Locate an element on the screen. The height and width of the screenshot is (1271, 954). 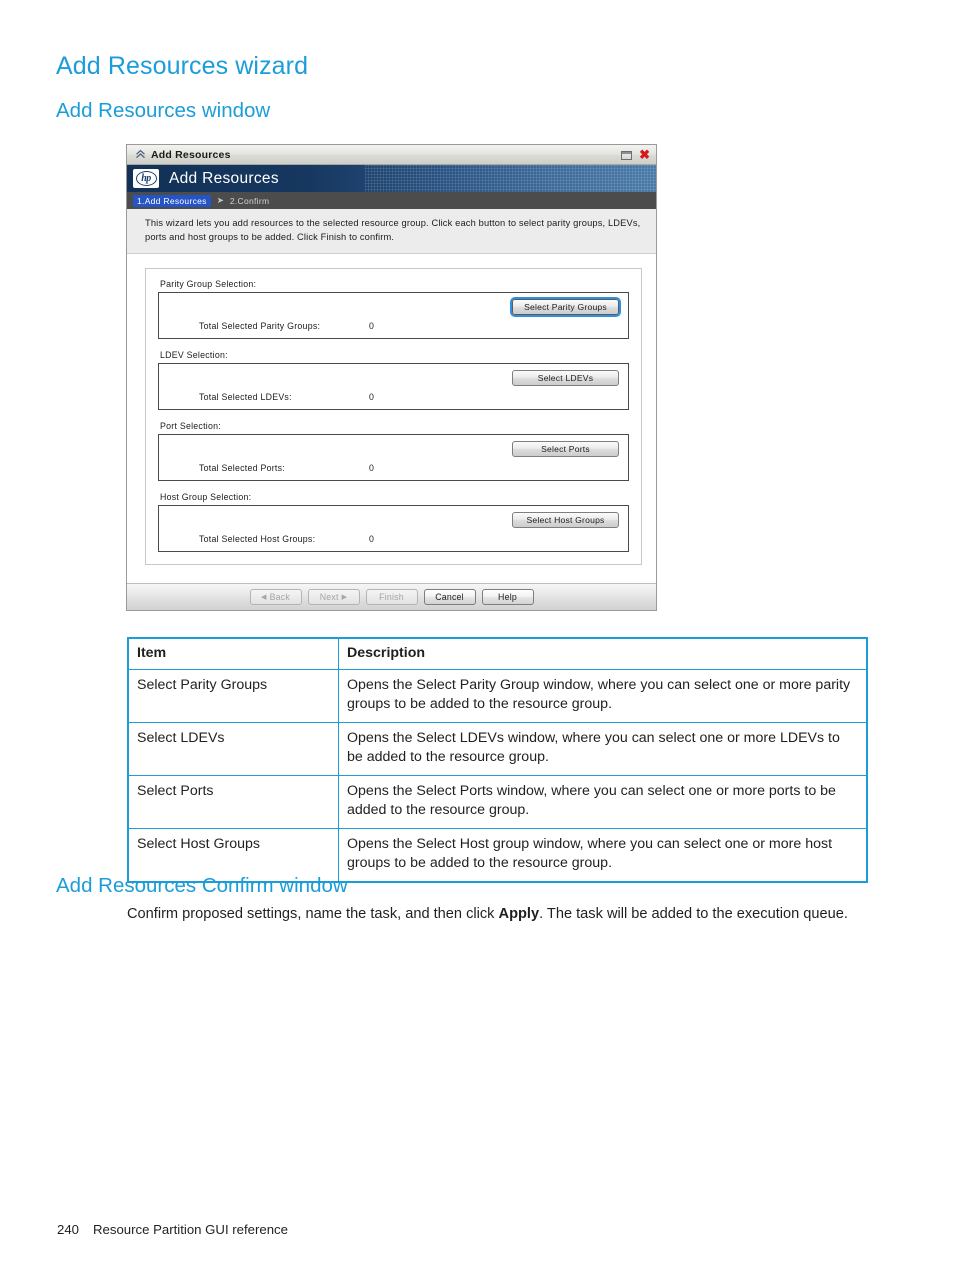
column-header-item: Item is located at coordinates (233, 653).